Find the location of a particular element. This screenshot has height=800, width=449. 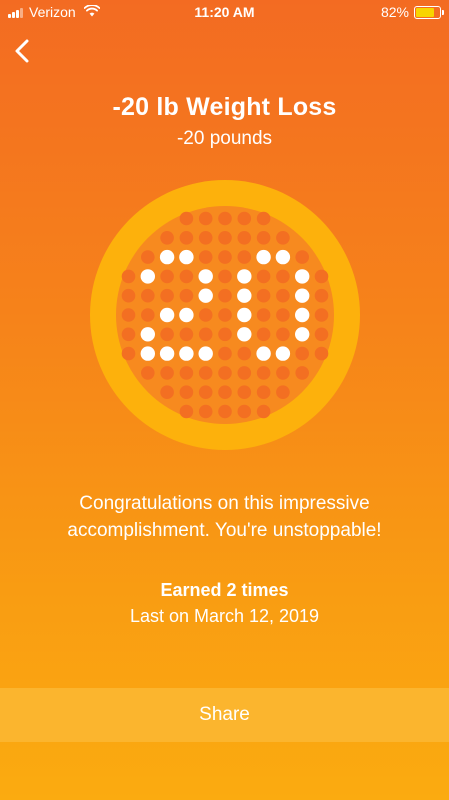

back-button is located at coordinates (23, 51).